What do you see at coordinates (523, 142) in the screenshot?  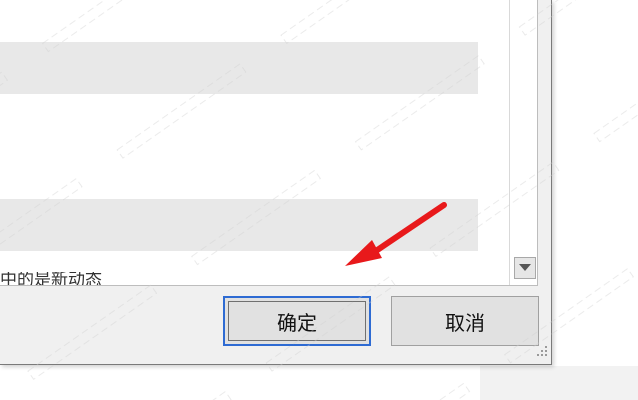 I see `vertical-scrollbar` at bounding box center [523, 142].